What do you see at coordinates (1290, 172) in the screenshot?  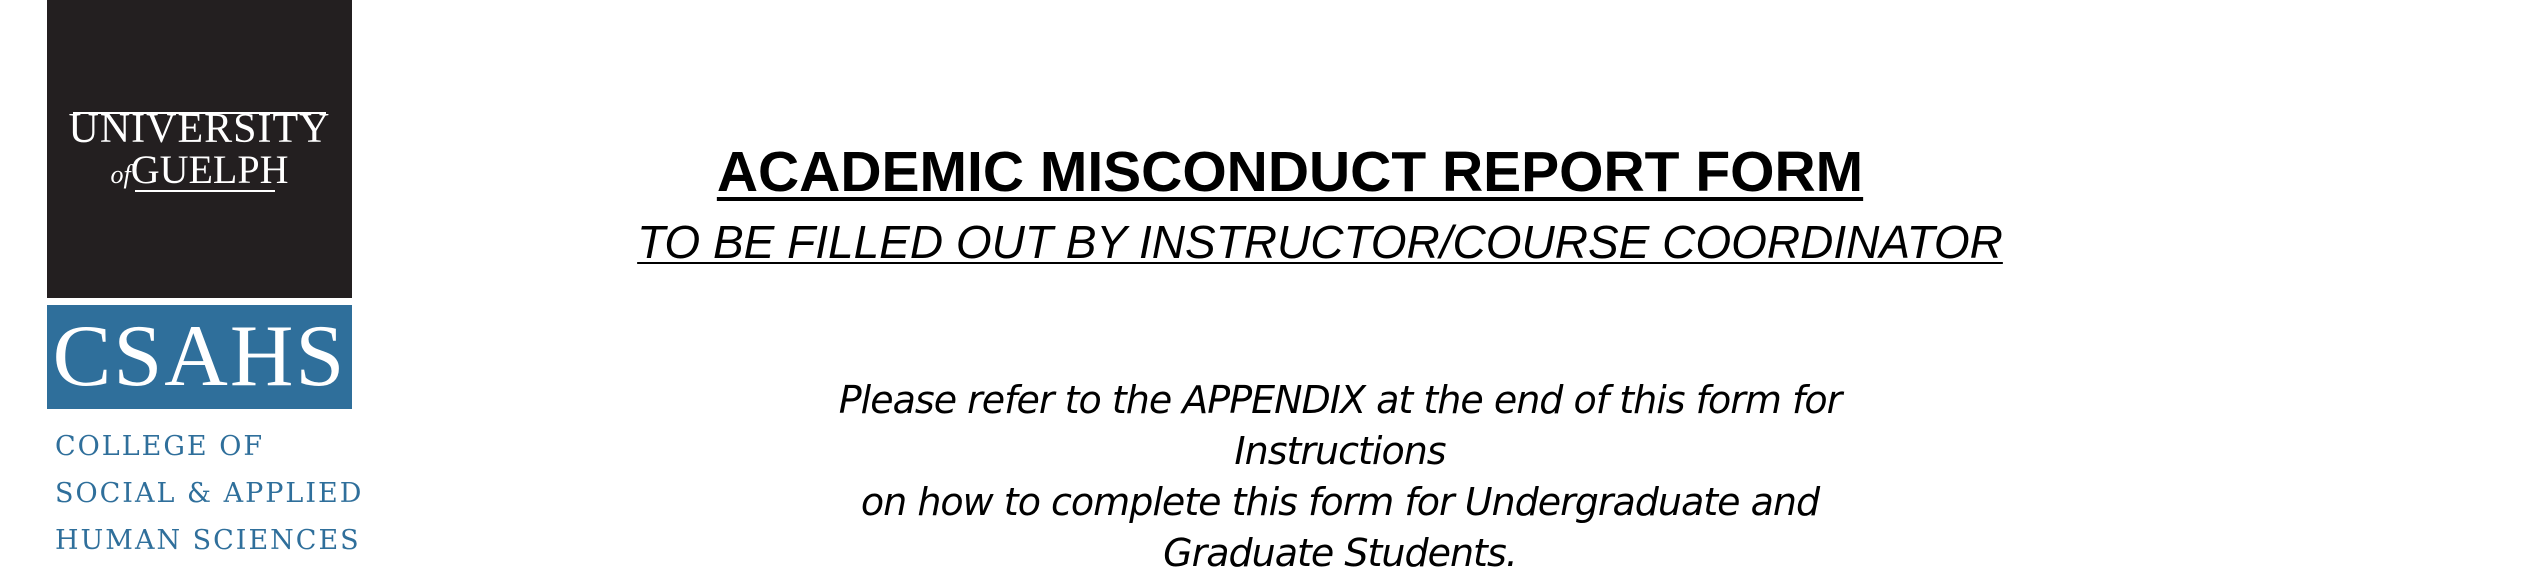 I see `form-title: ACADEMIC MISCONDUCT REPORT FORM` at bounding box center [1290, 172].